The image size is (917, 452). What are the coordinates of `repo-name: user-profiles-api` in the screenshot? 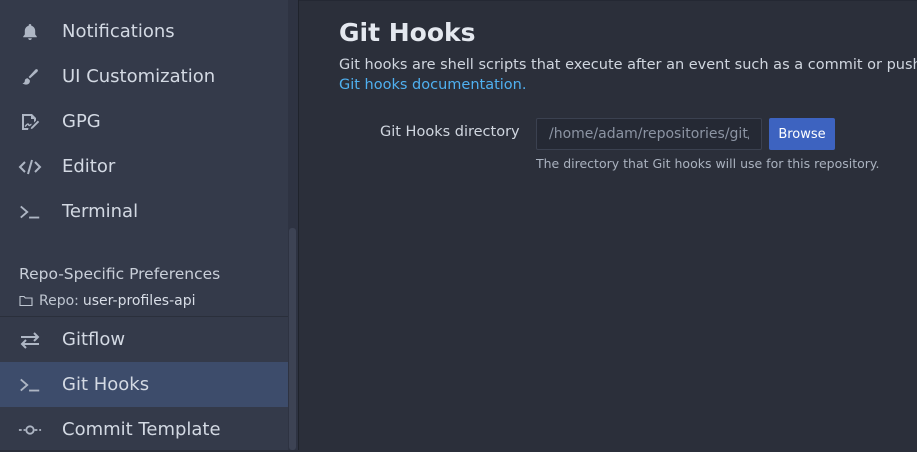 It's located at (139, 301).